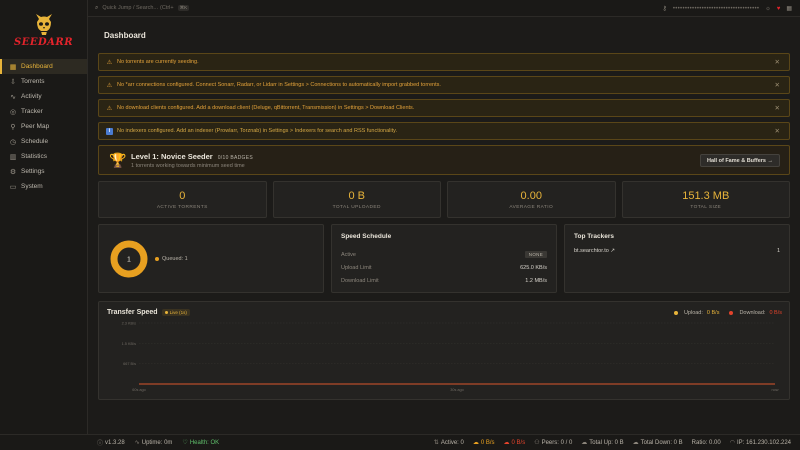  I want to click on up-speed: ☁ 0 B/s, so click(483, 443).